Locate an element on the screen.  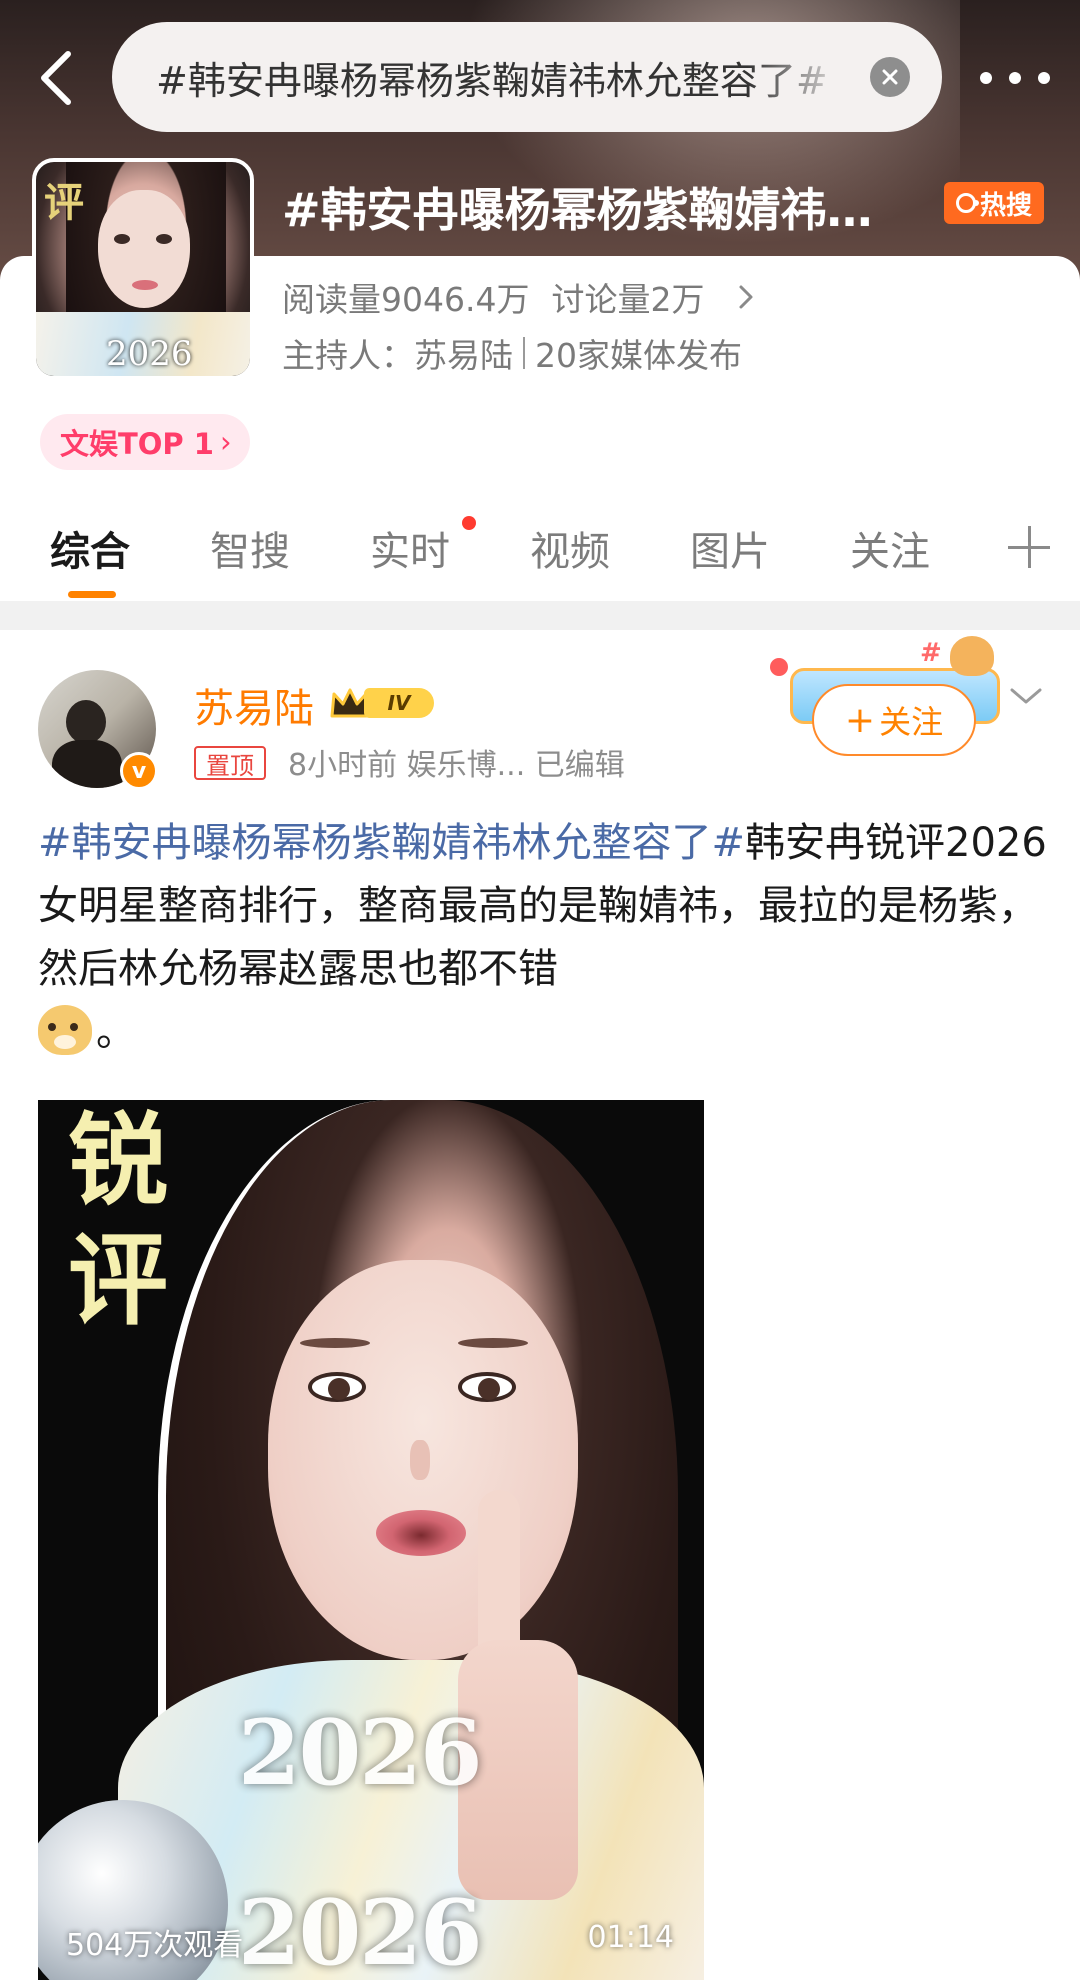
back-button is located at coordinates (56, 78).